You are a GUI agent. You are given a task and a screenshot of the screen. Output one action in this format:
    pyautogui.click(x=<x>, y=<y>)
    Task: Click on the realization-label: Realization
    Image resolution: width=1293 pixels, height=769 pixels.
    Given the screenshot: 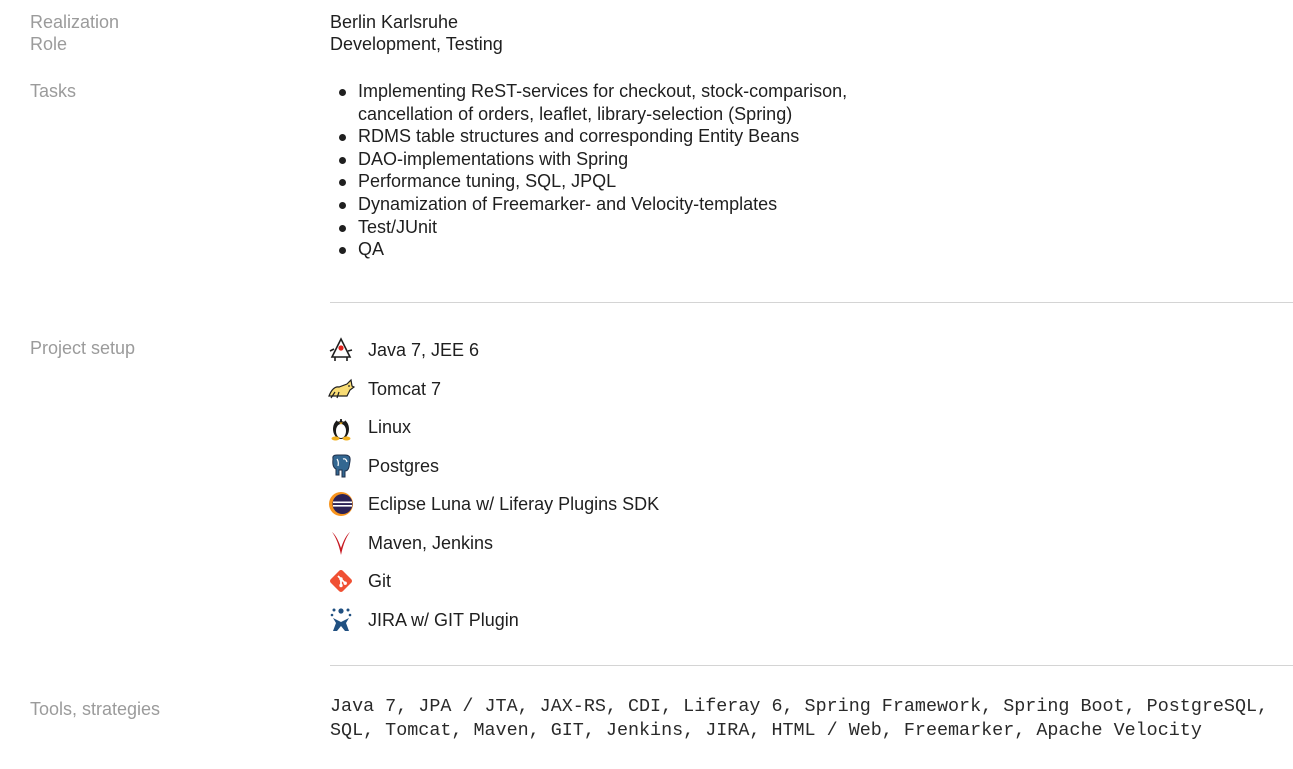 What is the action you would take?
    pyautogui.click(x=75, y=22)
    